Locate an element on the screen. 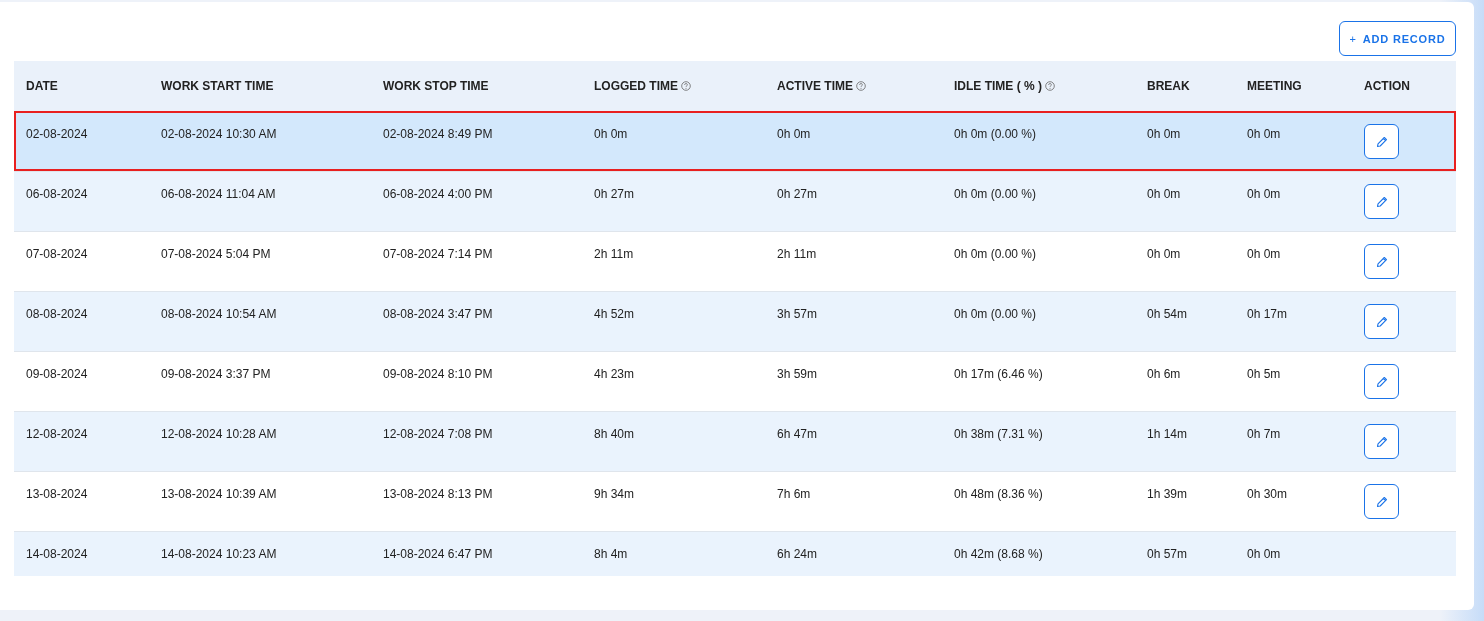 Image resolution: width=1484 pixels, height=621 pixels. table-cell-text: 07-08-2024 5:04 PM is located at coordinates (216, 255).